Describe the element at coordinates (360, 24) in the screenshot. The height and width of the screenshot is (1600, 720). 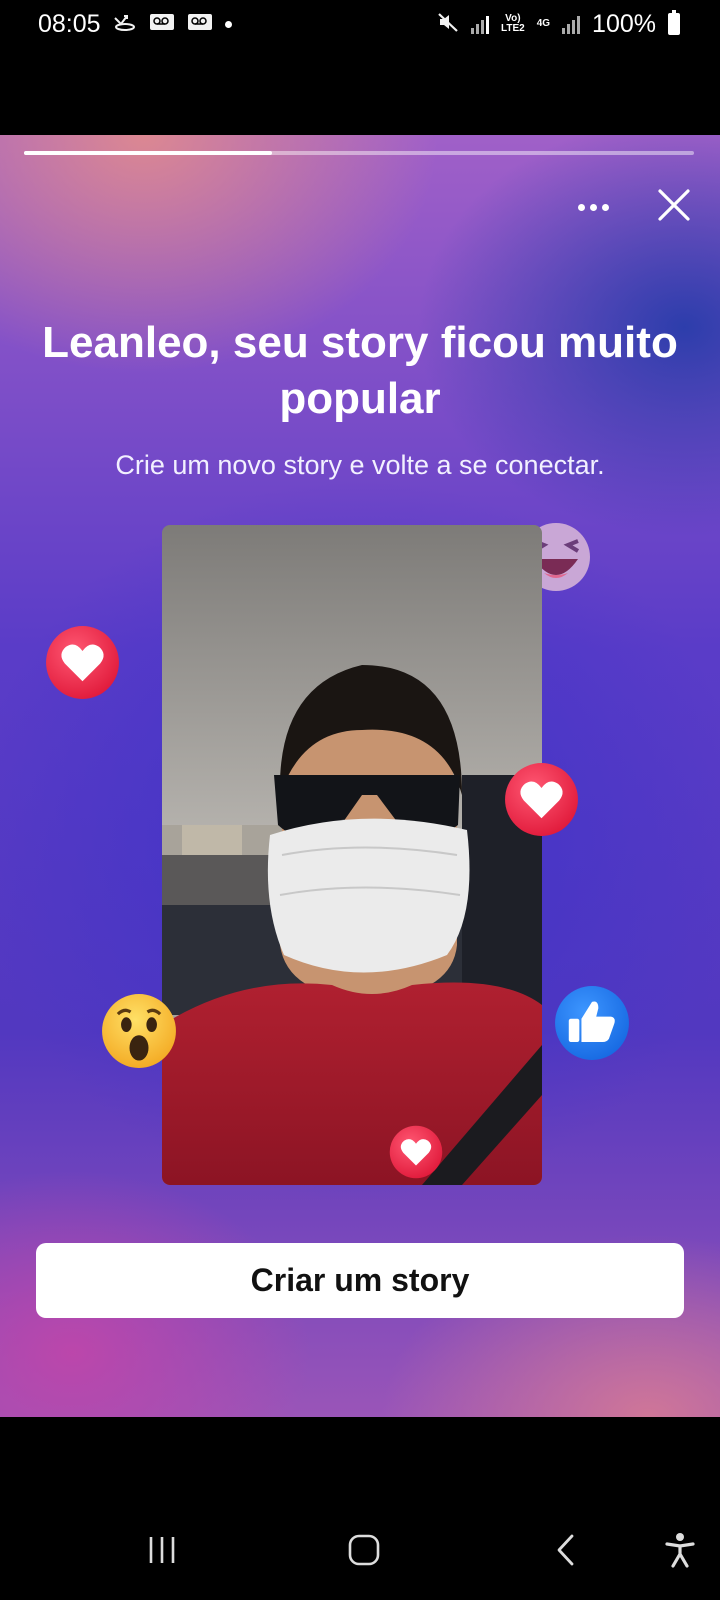
I see `status-bar: 08:05 Vo) LTE2 4G 100%` at that location.